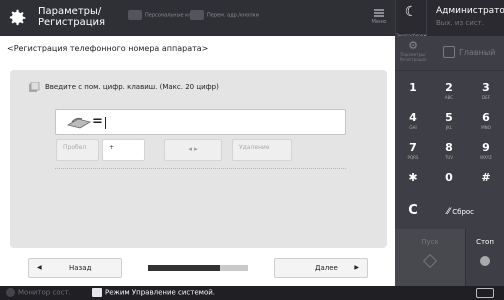 Image resolution: width=504 pixels, height=300 pixels. I want to click on gear-icon: ⚙, so click(413, 45).